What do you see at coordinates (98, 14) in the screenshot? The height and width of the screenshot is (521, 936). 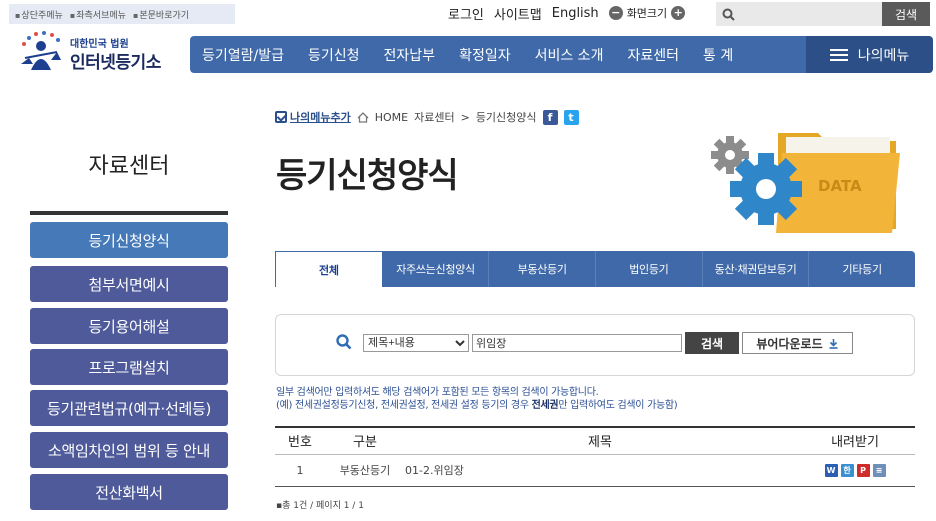 I see `skip-link-sidebar: 좌측서브메뉴` at bounding box center [98, 14].